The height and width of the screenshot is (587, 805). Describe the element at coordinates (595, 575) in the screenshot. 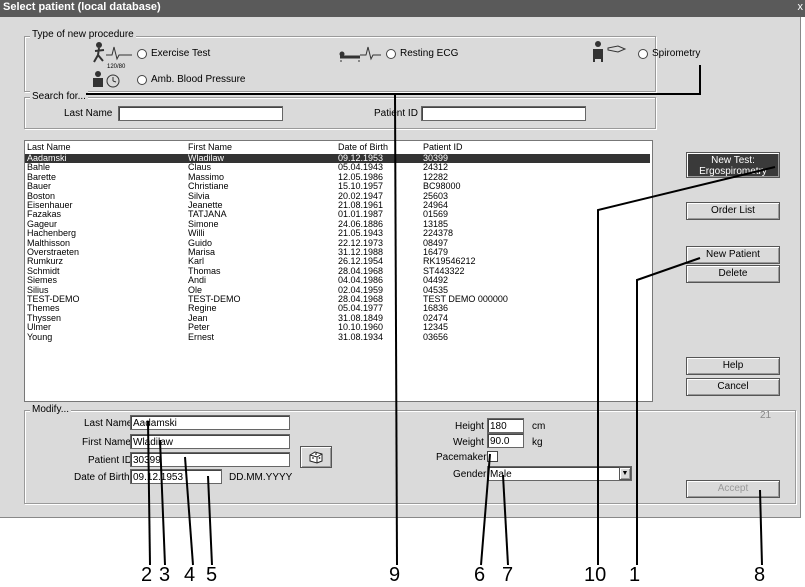

I see `callout-10: 10` at that location.